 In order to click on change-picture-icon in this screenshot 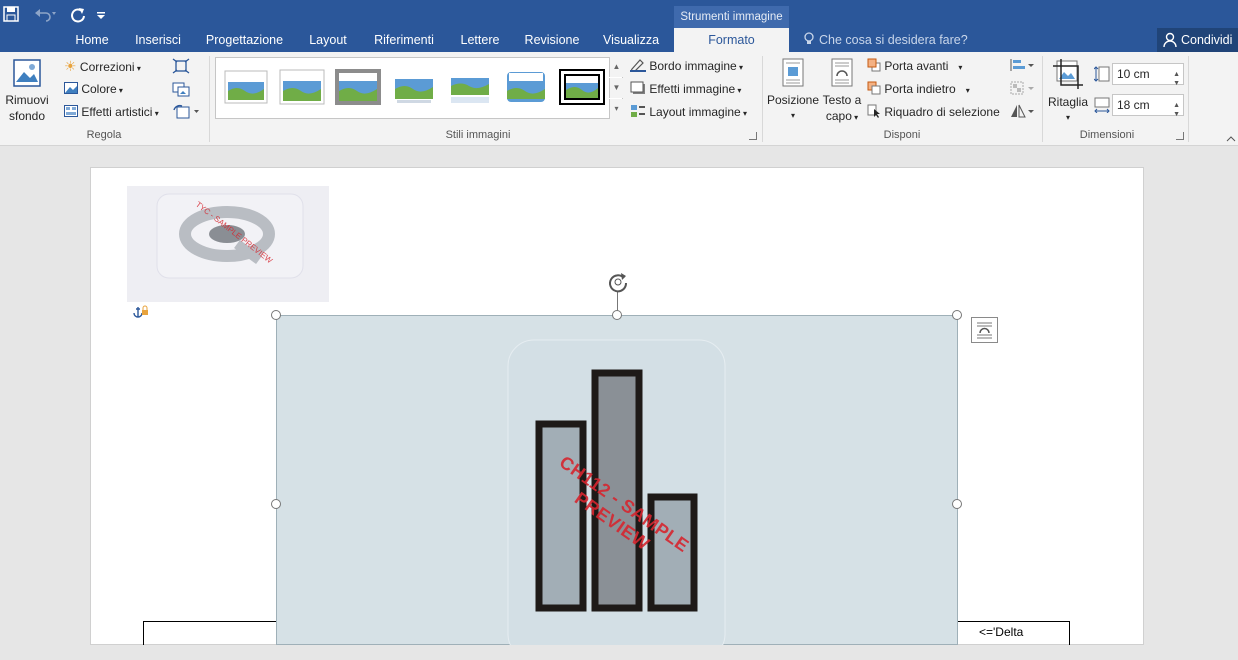, I will do `click(181, 90)`.